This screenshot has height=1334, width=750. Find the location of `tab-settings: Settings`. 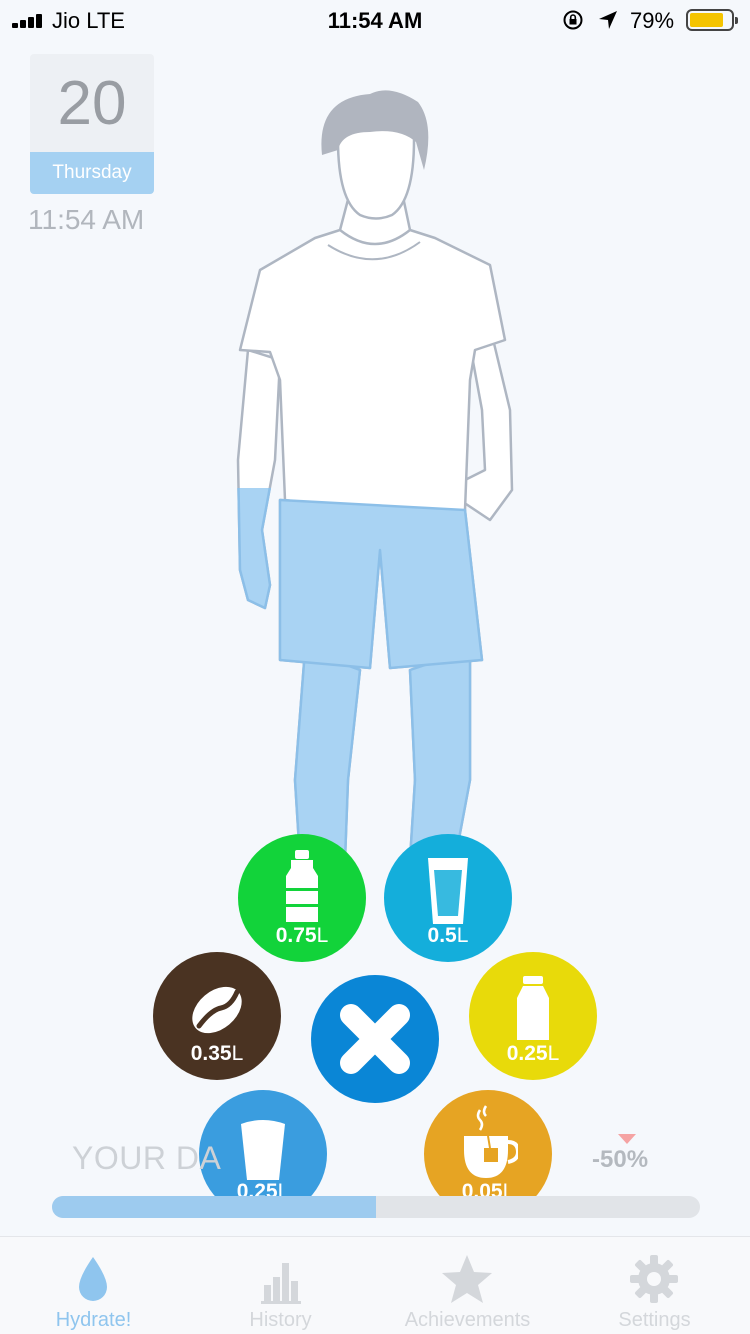

tab-settings: Settings is located at coordinates (654, 1285).